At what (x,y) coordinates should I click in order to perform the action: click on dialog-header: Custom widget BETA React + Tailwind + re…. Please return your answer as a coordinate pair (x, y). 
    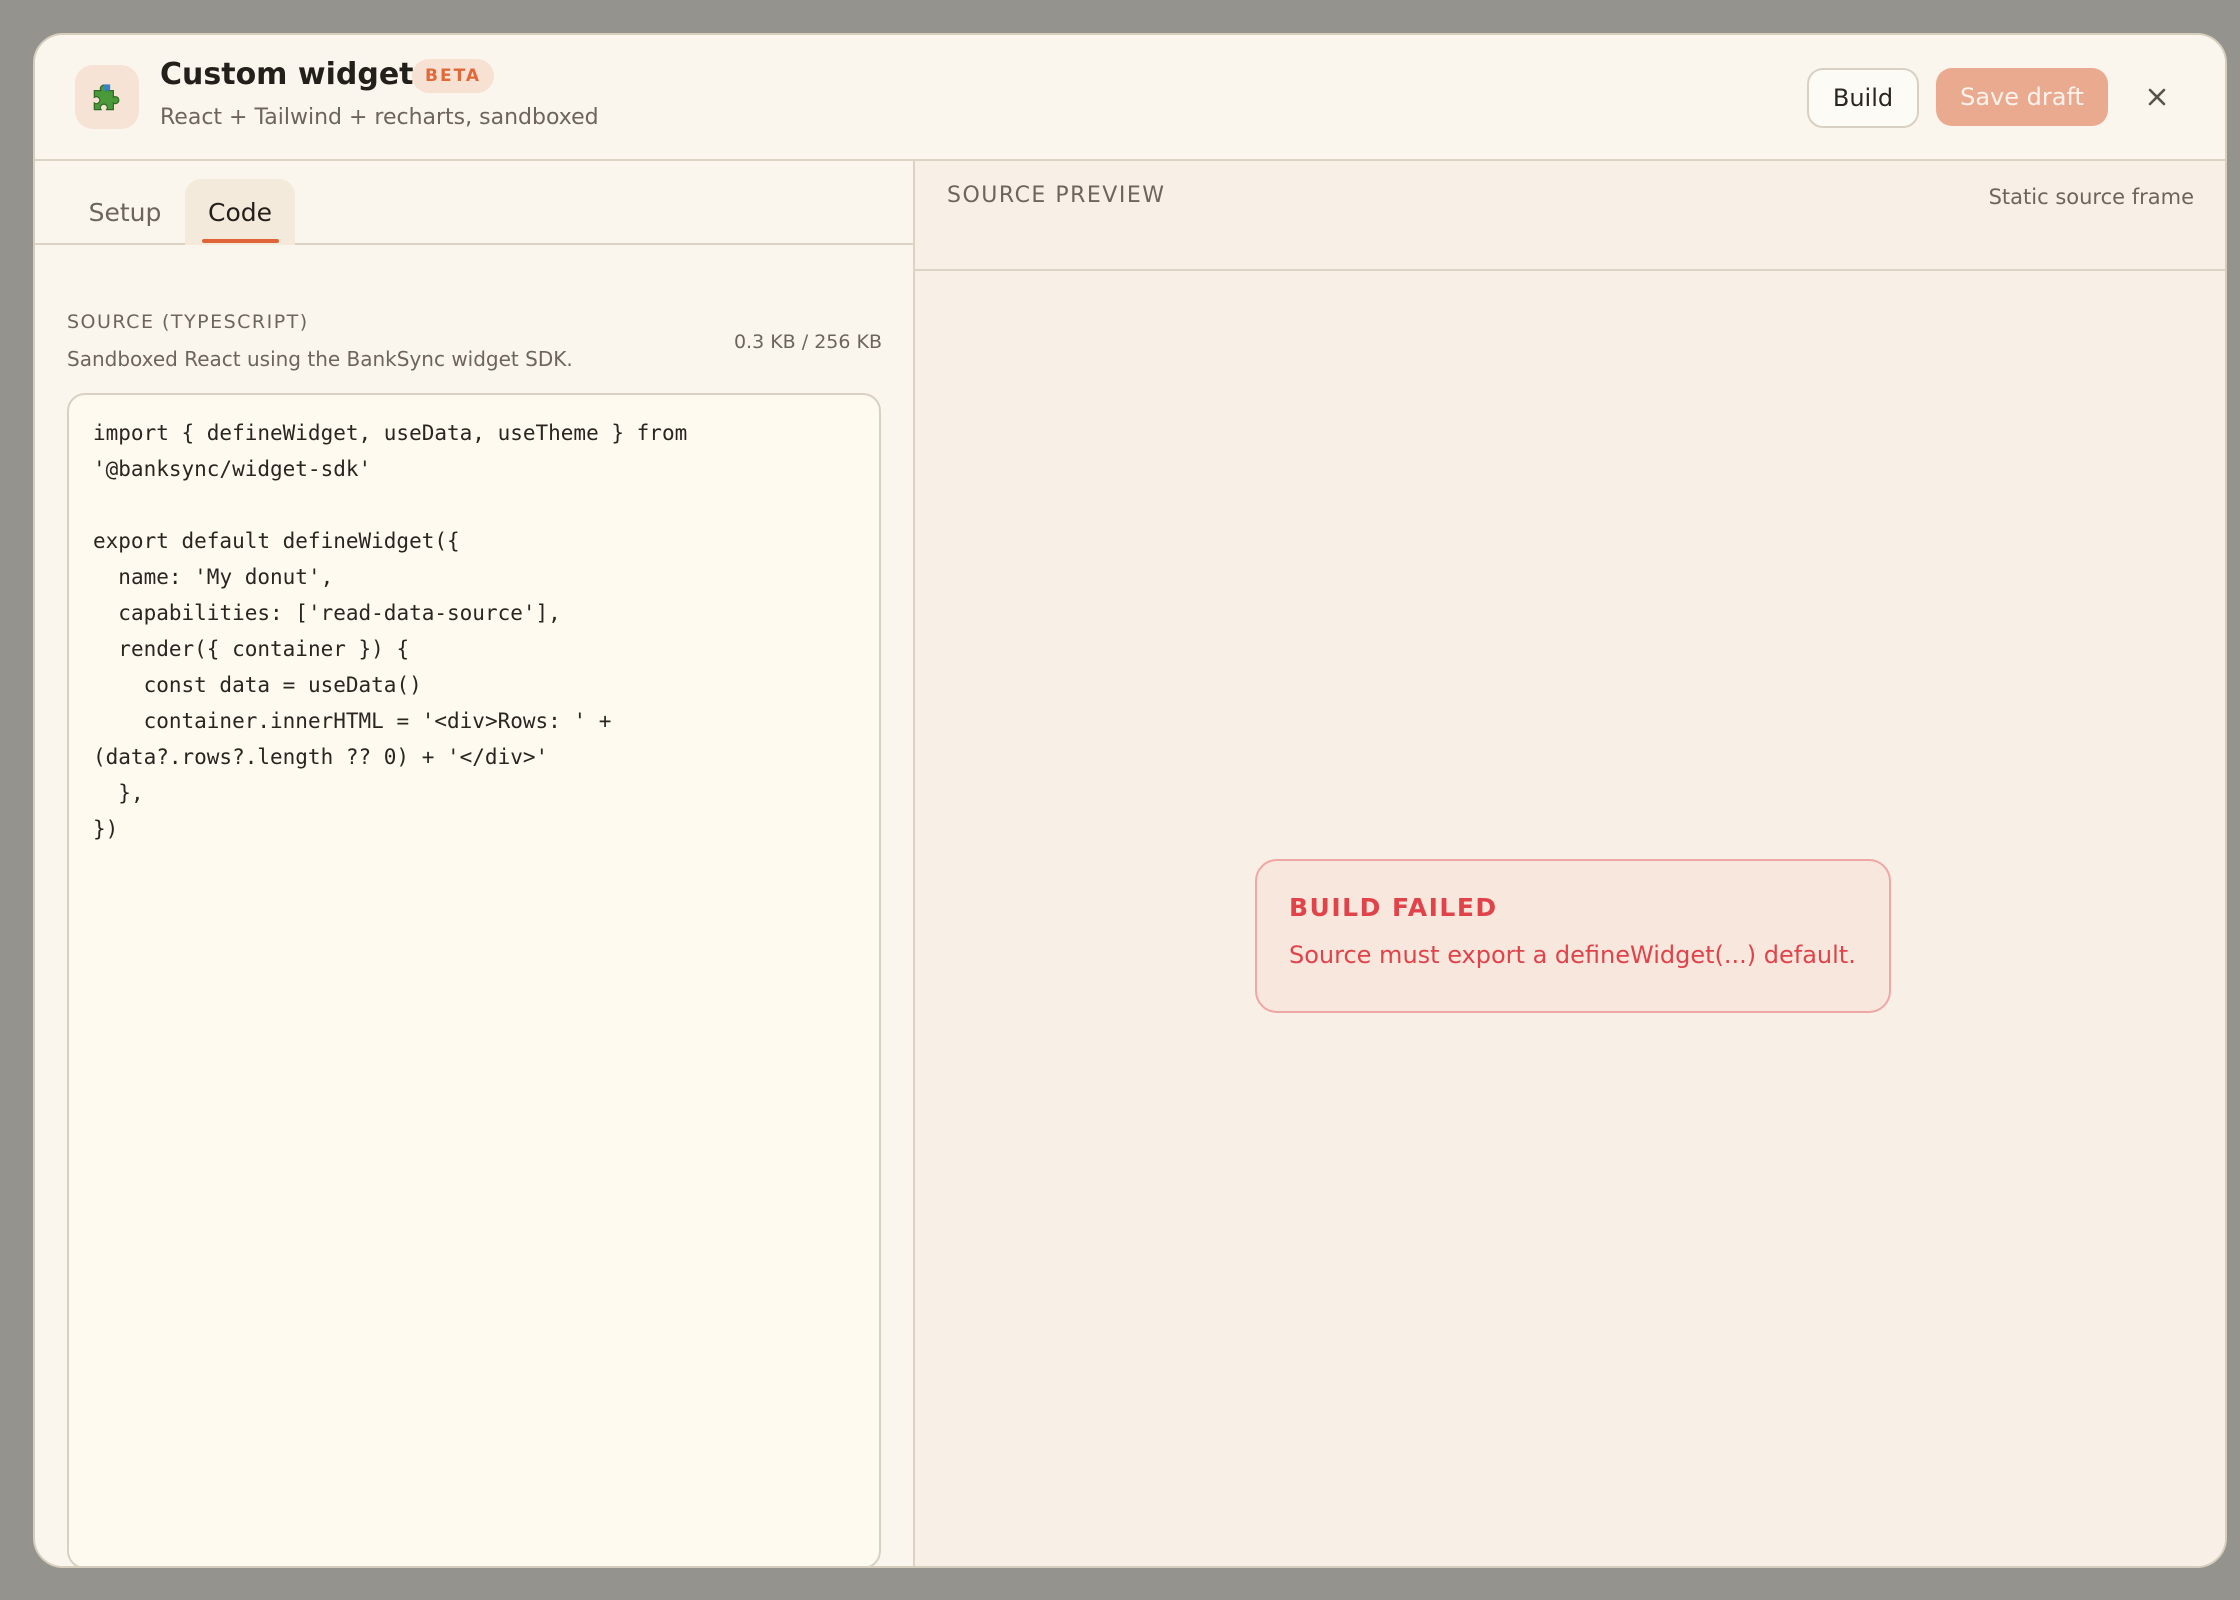
    Looking at the image, I should click on (1130, 98).